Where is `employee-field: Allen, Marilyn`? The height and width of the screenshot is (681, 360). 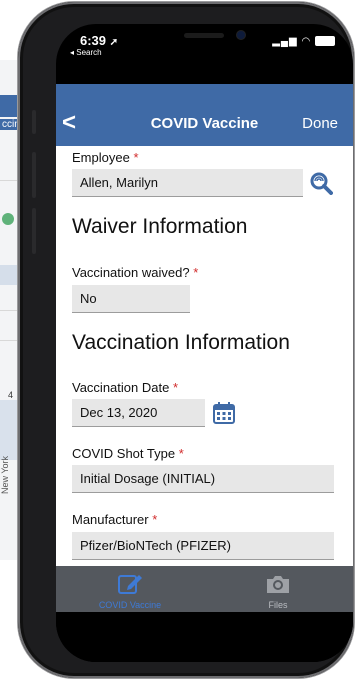 employee-field: Allen, Marilyn is located at coordinates (187, 183).